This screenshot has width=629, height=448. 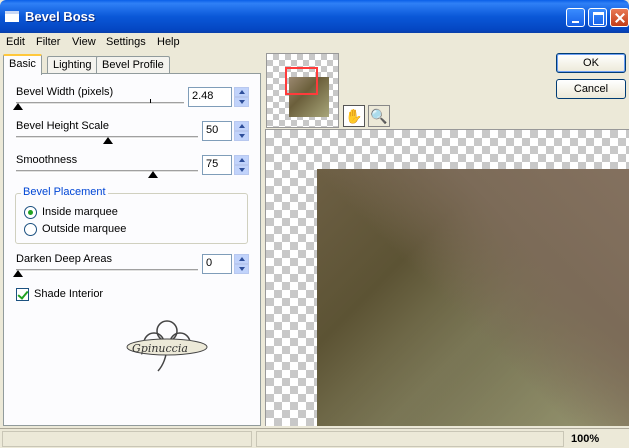 I want to click on tab-bevel-profile: Bevel Profile, so click(x=133, y=65).